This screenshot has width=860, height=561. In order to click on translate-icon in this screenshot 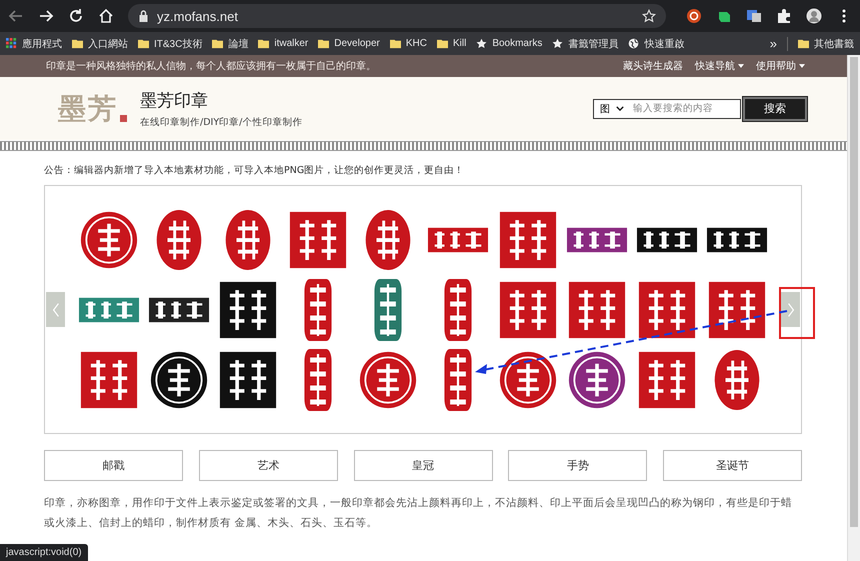, I will do `click(754, 16)`.